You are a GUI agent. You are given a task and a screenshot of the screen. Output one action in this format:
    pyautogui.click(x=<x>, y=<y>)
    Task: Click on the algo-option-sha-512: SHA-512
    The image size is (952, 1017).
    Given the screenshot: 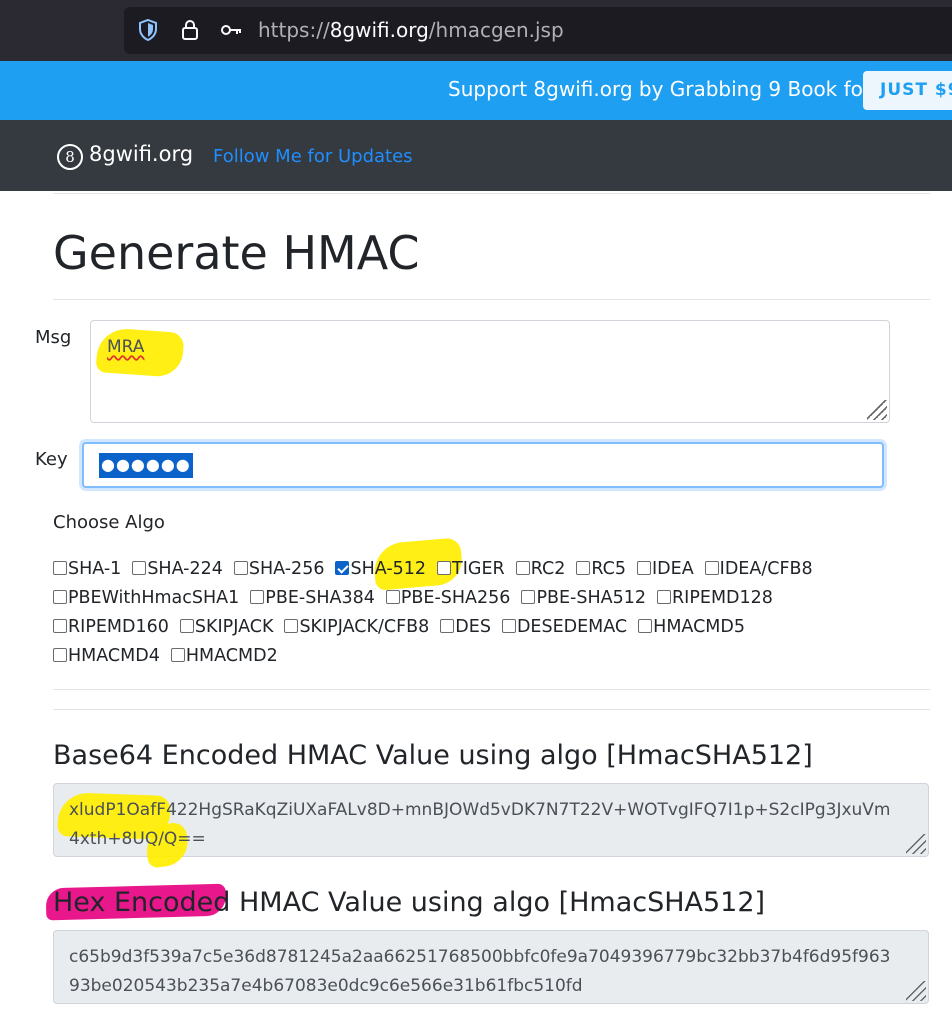 What is the action you would take?
    pyautogui.click(x=380, y=569)
    